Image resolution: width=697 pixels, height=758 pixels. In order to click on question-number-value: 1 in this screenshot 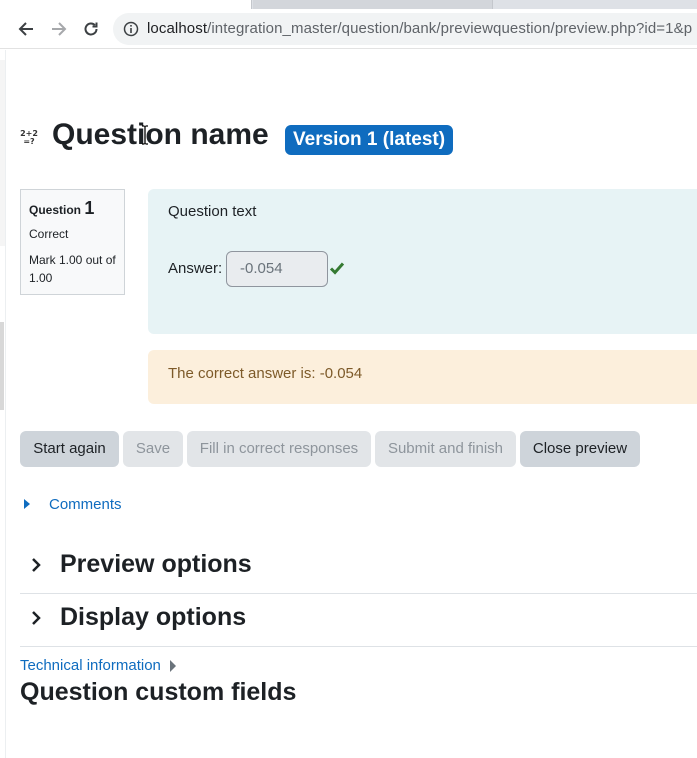, I will do `click(89, 208)`.